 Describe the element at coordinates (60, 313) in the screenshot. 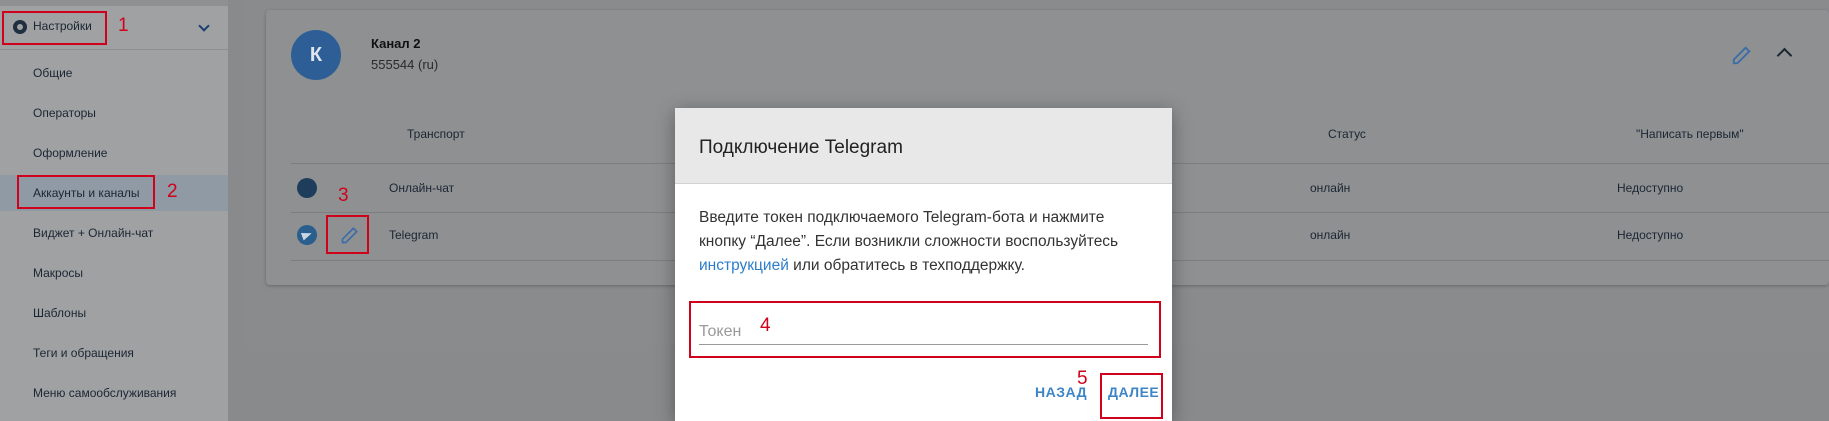

I see `sidebar-item-label: Шаблоны` at that location.